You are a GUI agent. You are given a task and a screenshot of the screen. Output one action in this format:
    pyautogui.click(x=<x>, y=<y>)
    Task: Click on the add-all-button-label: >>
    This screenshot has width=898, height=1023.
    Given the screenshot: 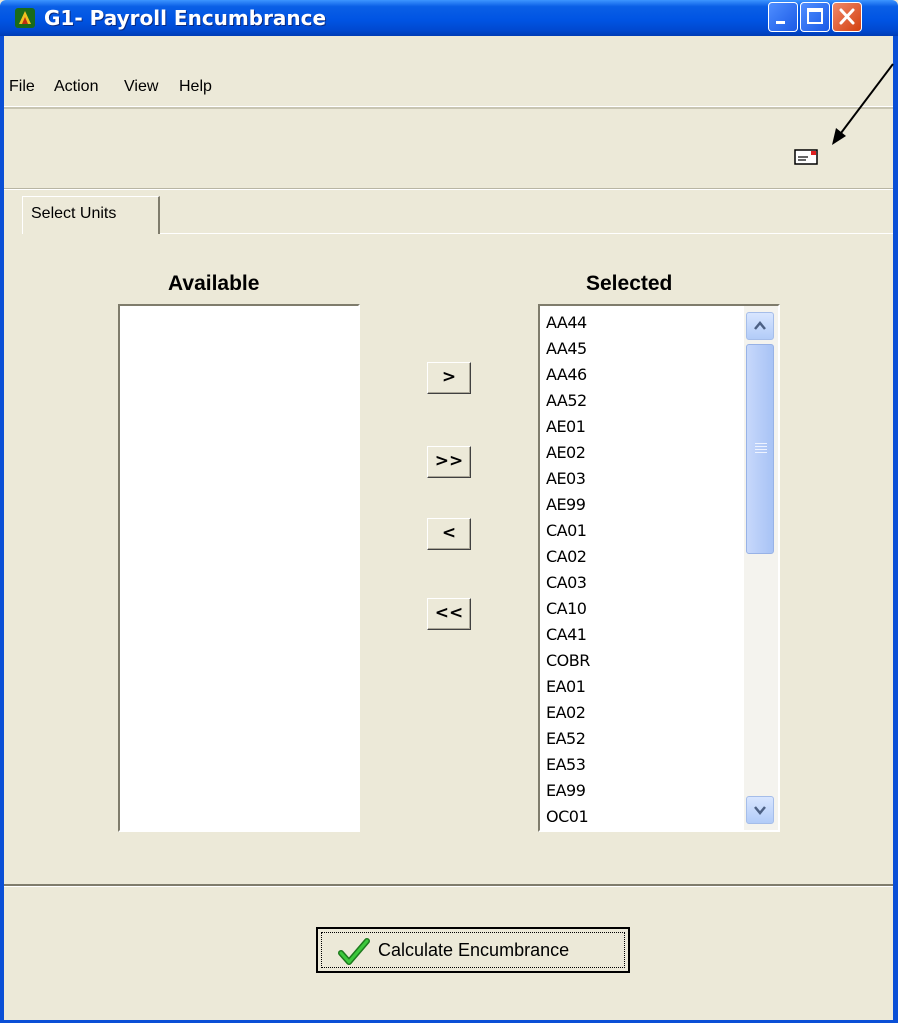 What is the action you would take?
    pyautogui.click(x=449, y=461)
    